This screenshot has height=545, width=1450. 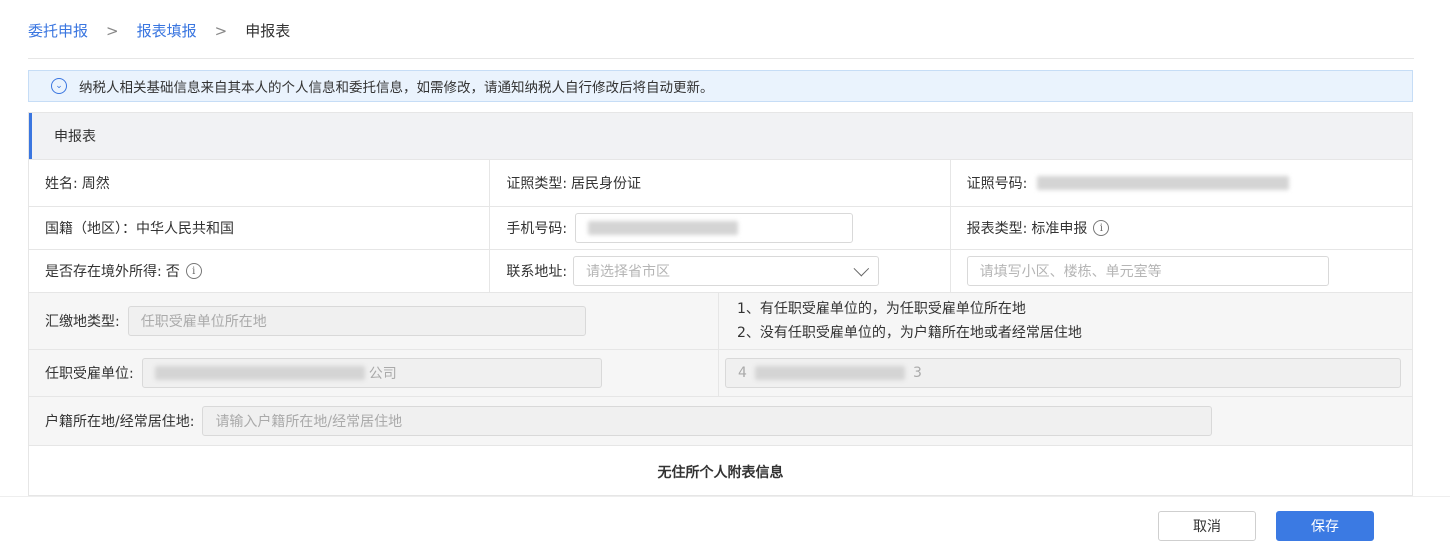 I want to click on address-label: 联系地址:, so click(x=537, y=272).